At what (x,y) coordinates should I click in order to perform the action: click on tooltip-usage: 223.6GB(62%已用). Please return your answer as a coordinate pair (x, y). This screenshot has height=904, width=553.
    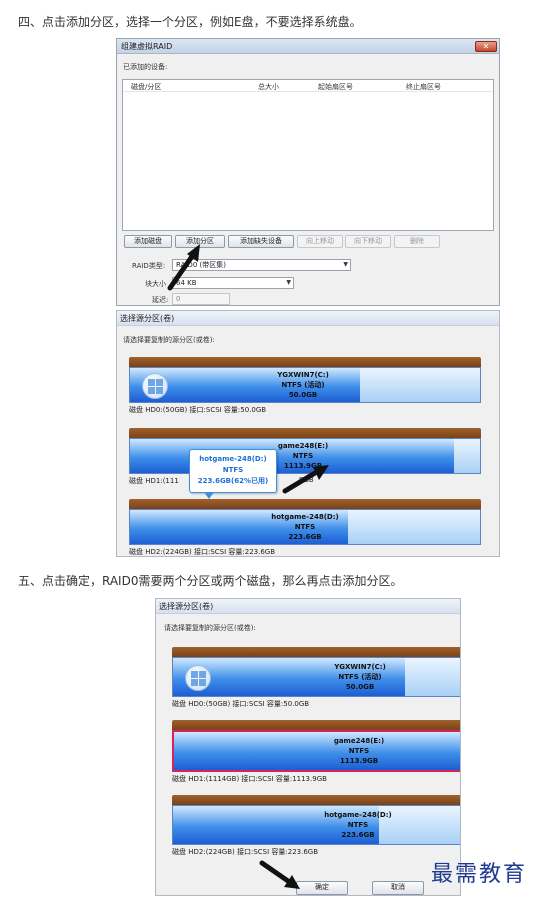
    Looking at the image, I should click on (233, 481).